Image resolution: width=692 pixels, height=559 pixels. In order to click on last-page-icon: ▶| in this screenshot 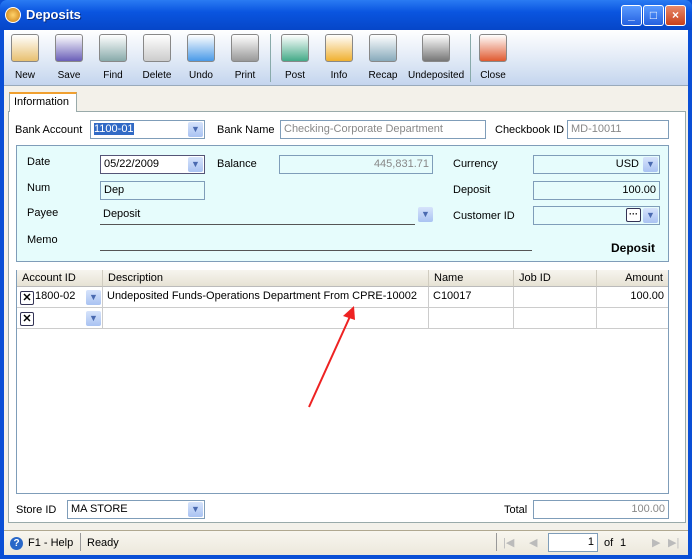, I will do `click(673, 542)`.